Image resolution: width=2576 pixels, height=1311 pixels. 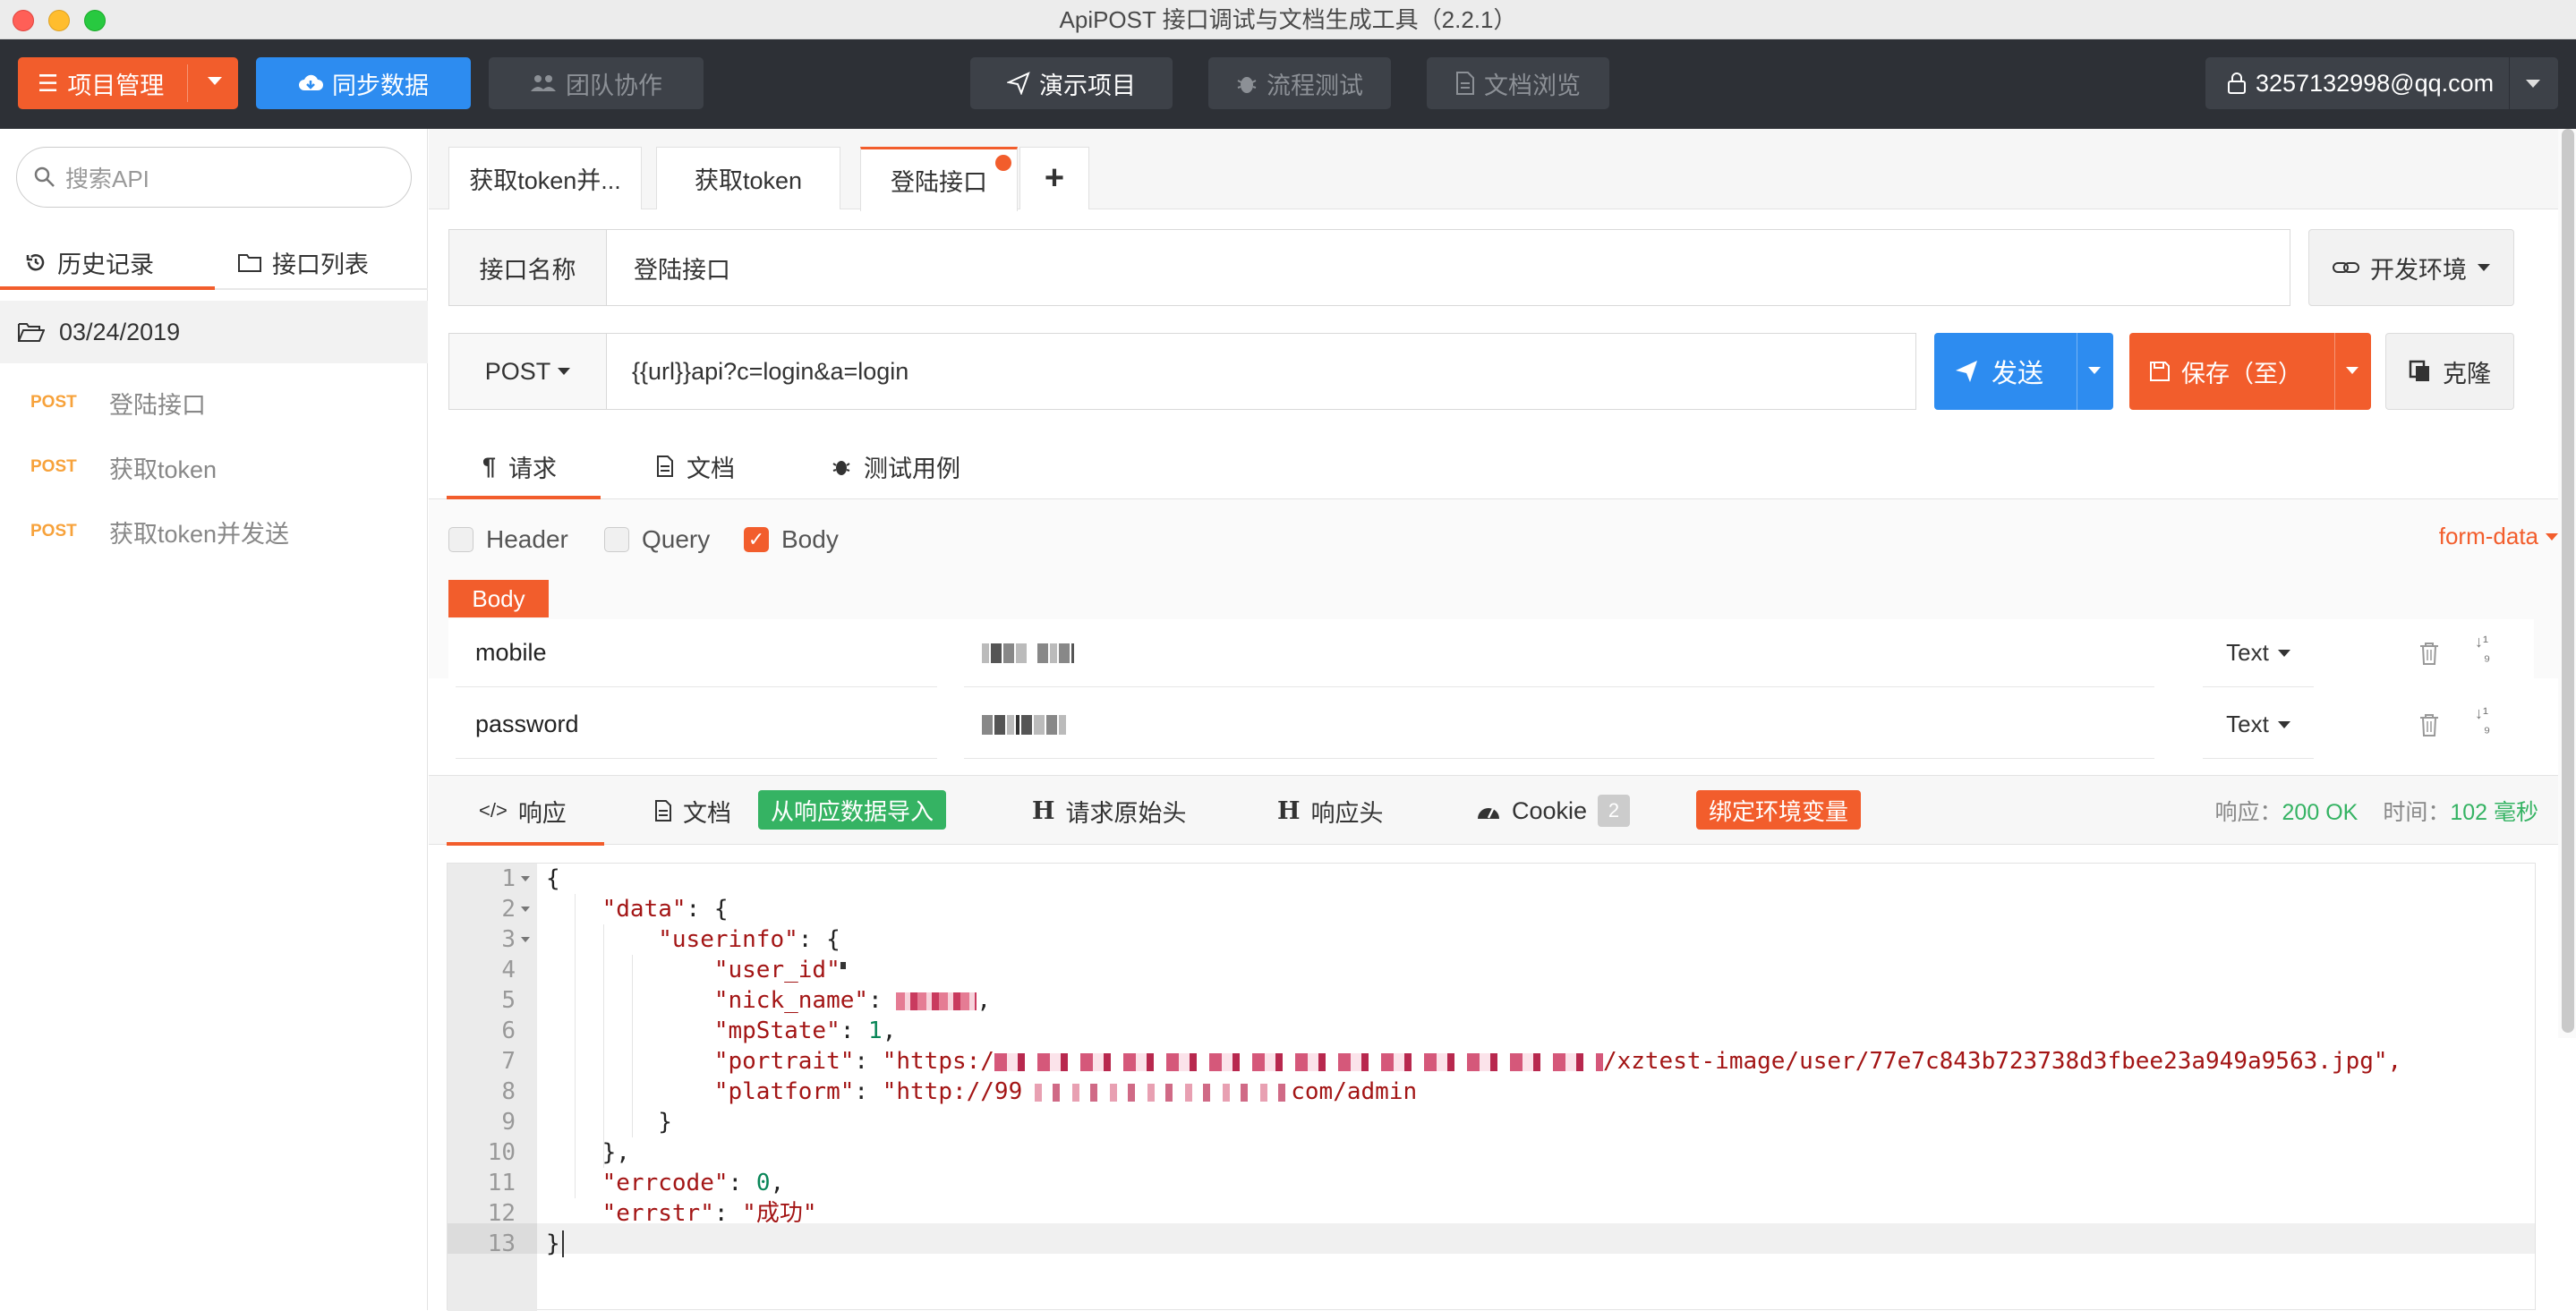 I want to click on history-item: POST 获取token, so click(x=214, y=467).